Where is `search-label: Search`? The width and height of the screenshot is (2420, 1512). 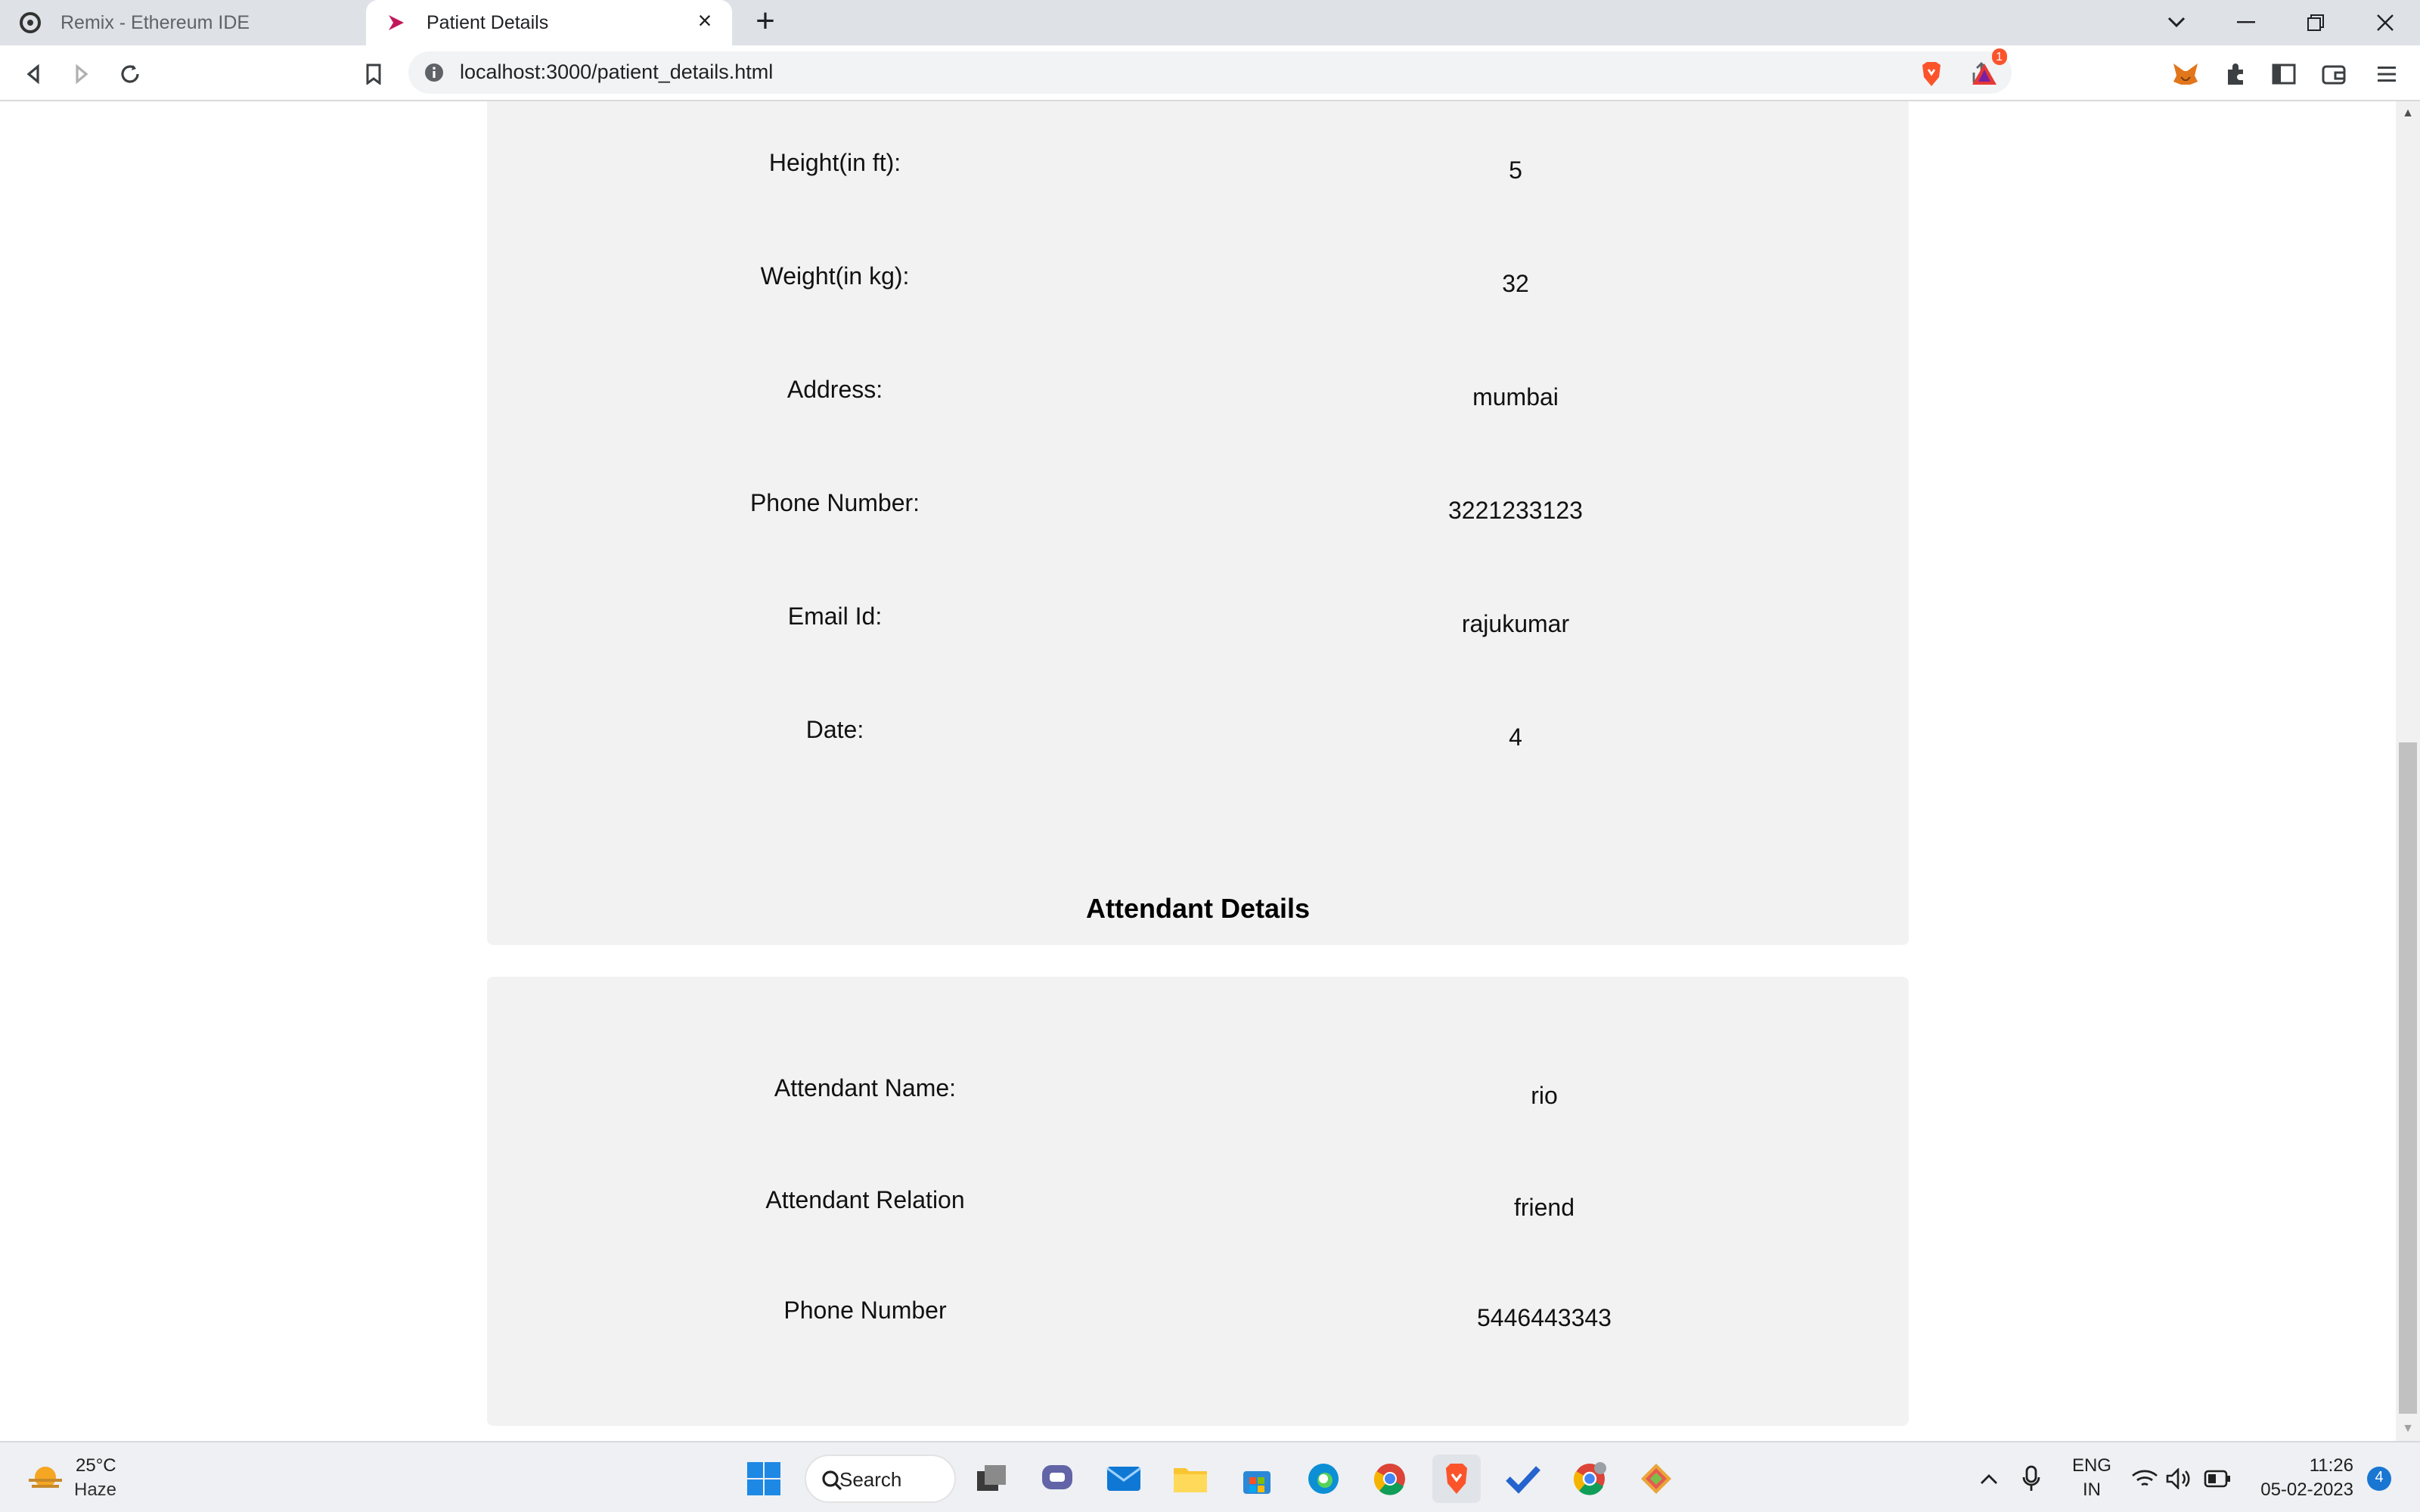
search-label: Search is located at coordinates (870, 1478).